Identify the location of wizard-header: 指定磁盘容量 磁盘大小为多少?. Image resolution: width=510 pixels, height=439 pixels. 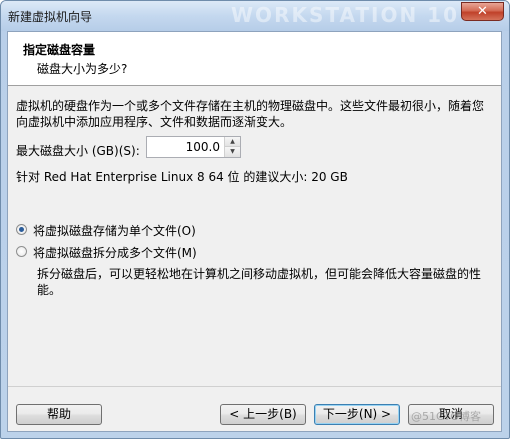
(254, 59).